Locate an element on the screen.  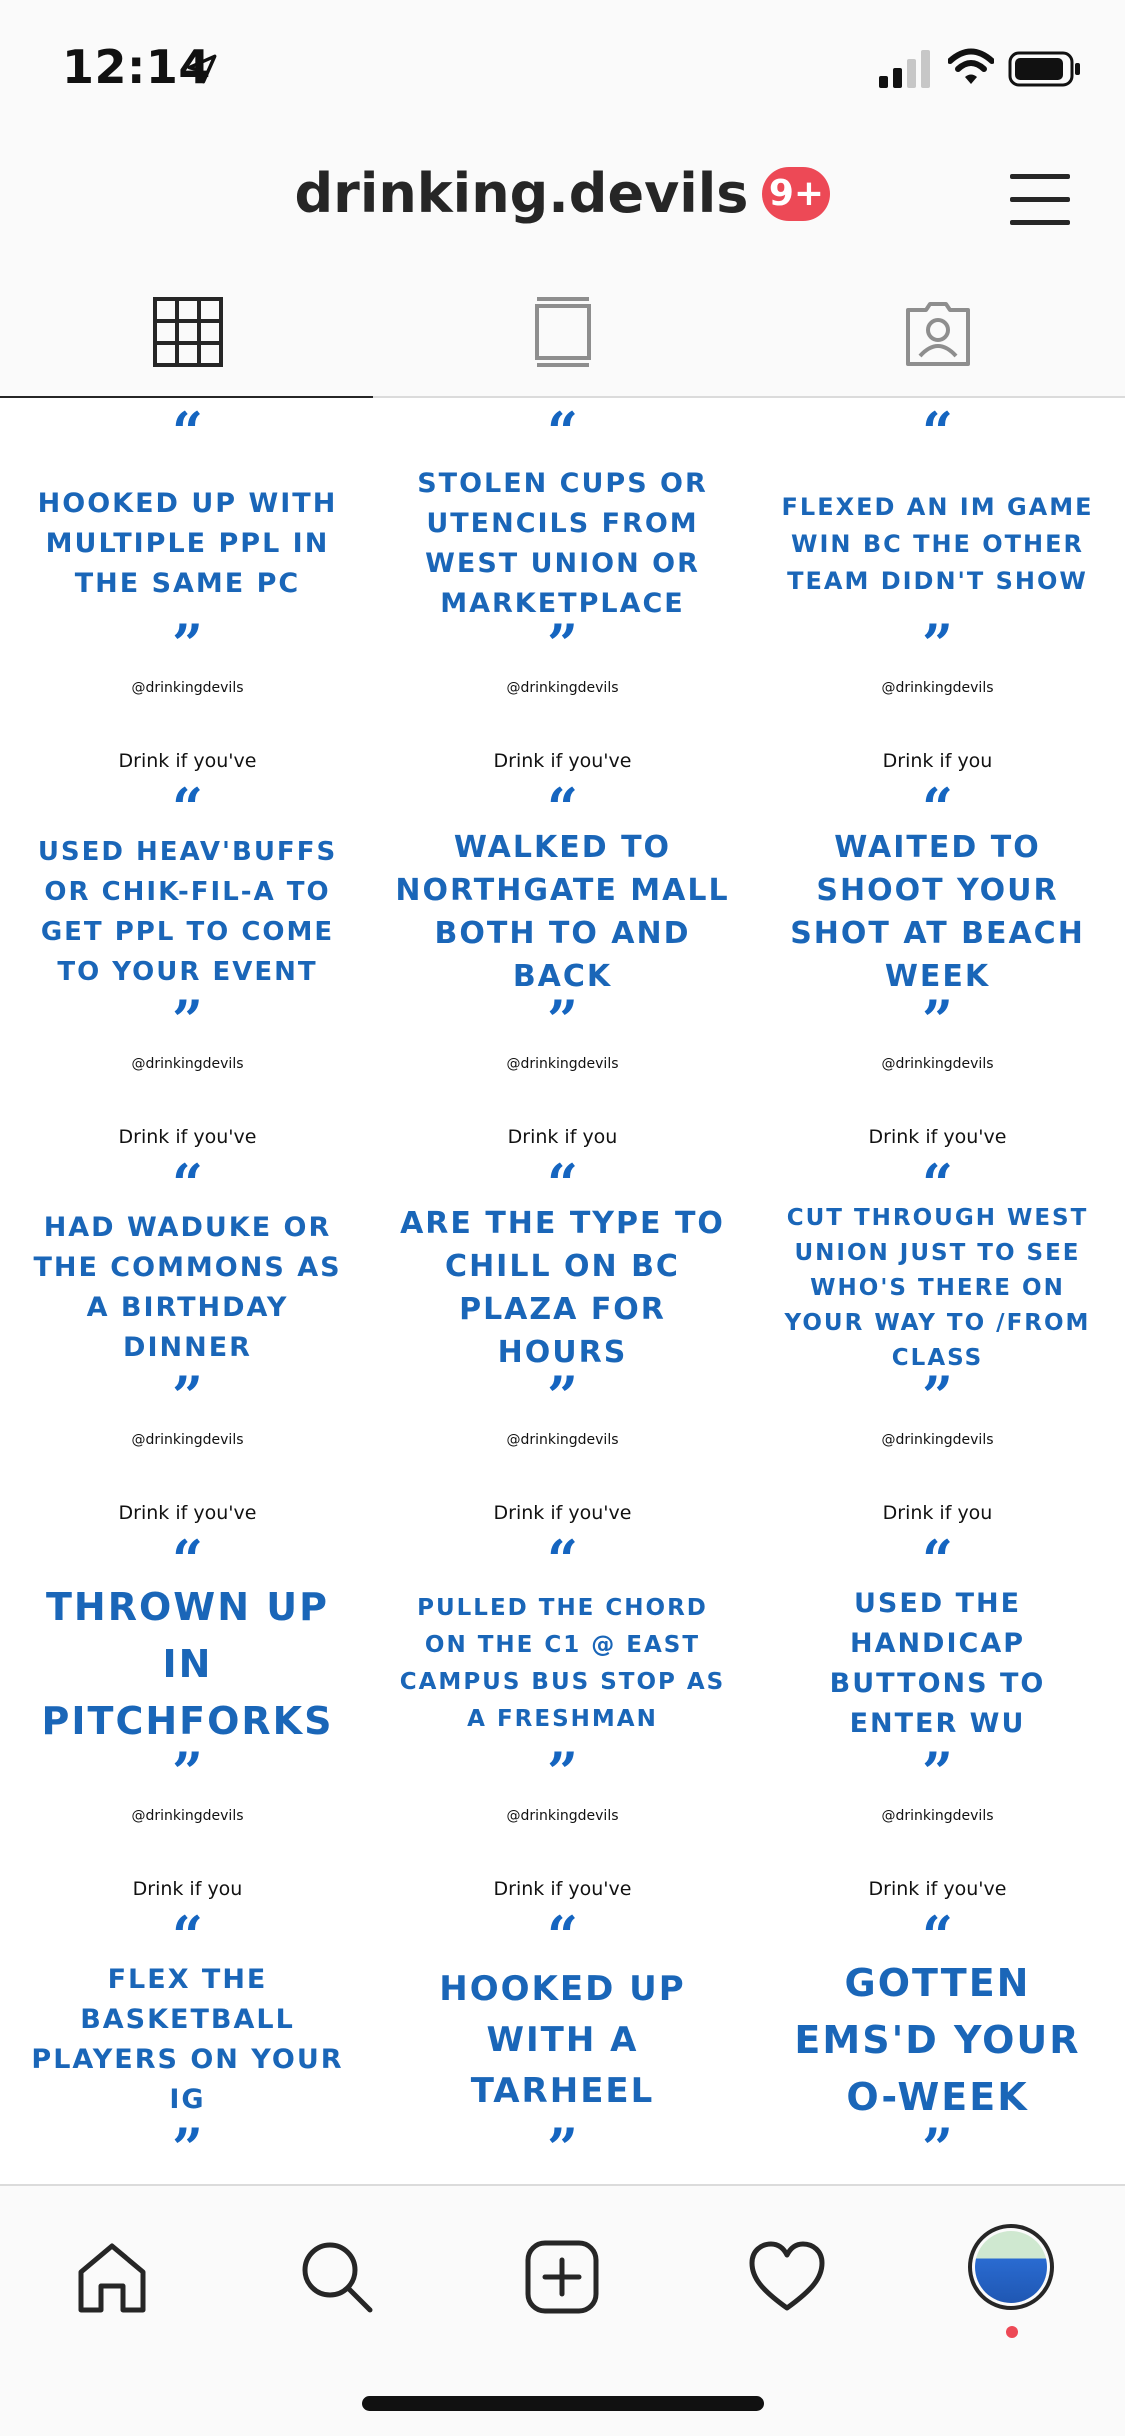
heart-icon is located at coordinates (787, 2276).